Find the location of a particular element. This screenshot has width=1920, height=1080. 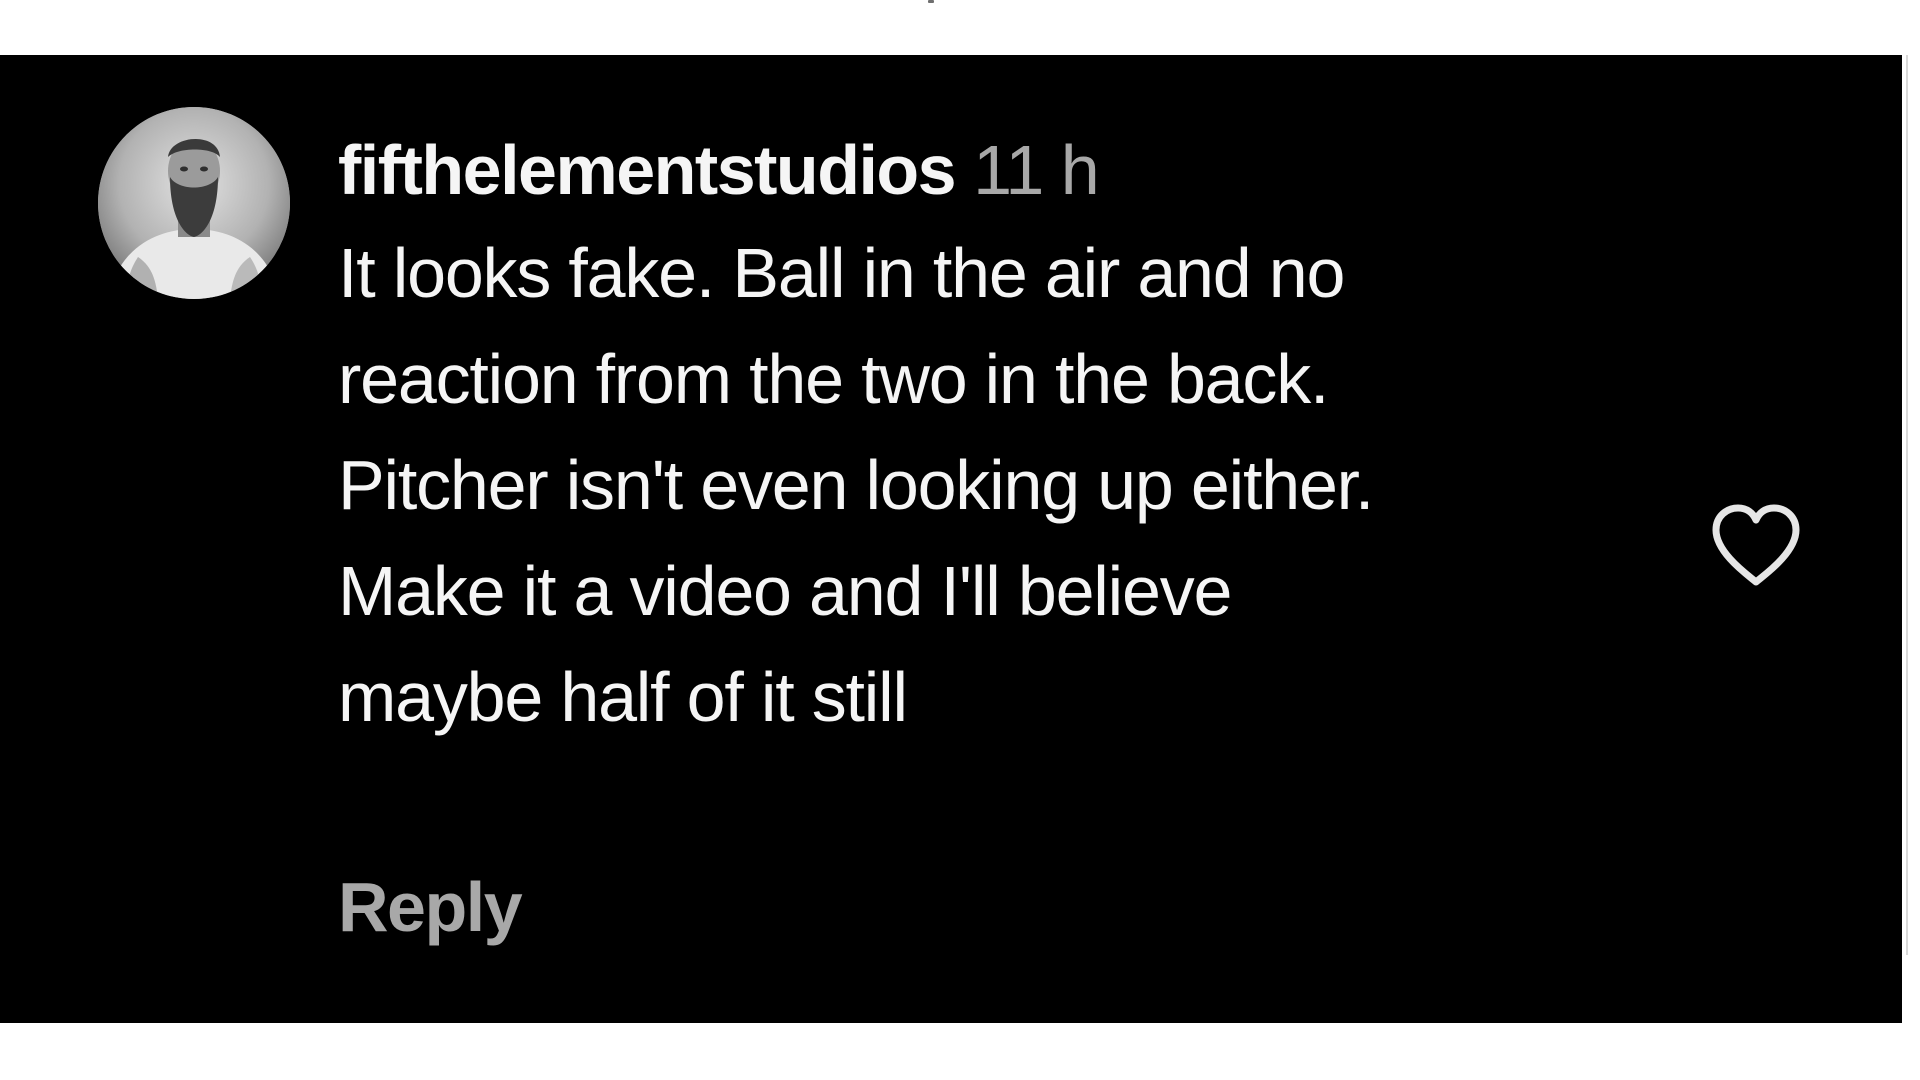

reply-button: Reply is located at coordinates (430, 907).